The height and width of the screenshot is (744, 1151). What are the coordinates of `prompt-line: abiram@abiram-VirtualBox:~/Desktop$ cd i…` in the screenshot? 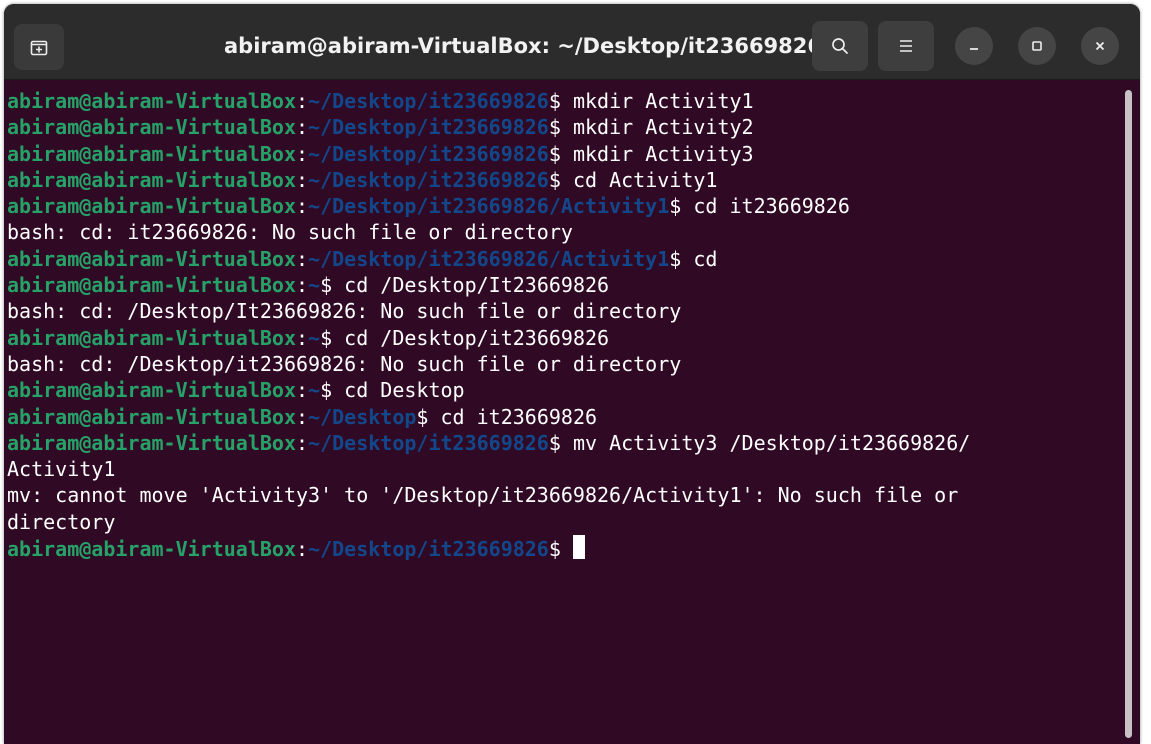 It's located at (564, 417).